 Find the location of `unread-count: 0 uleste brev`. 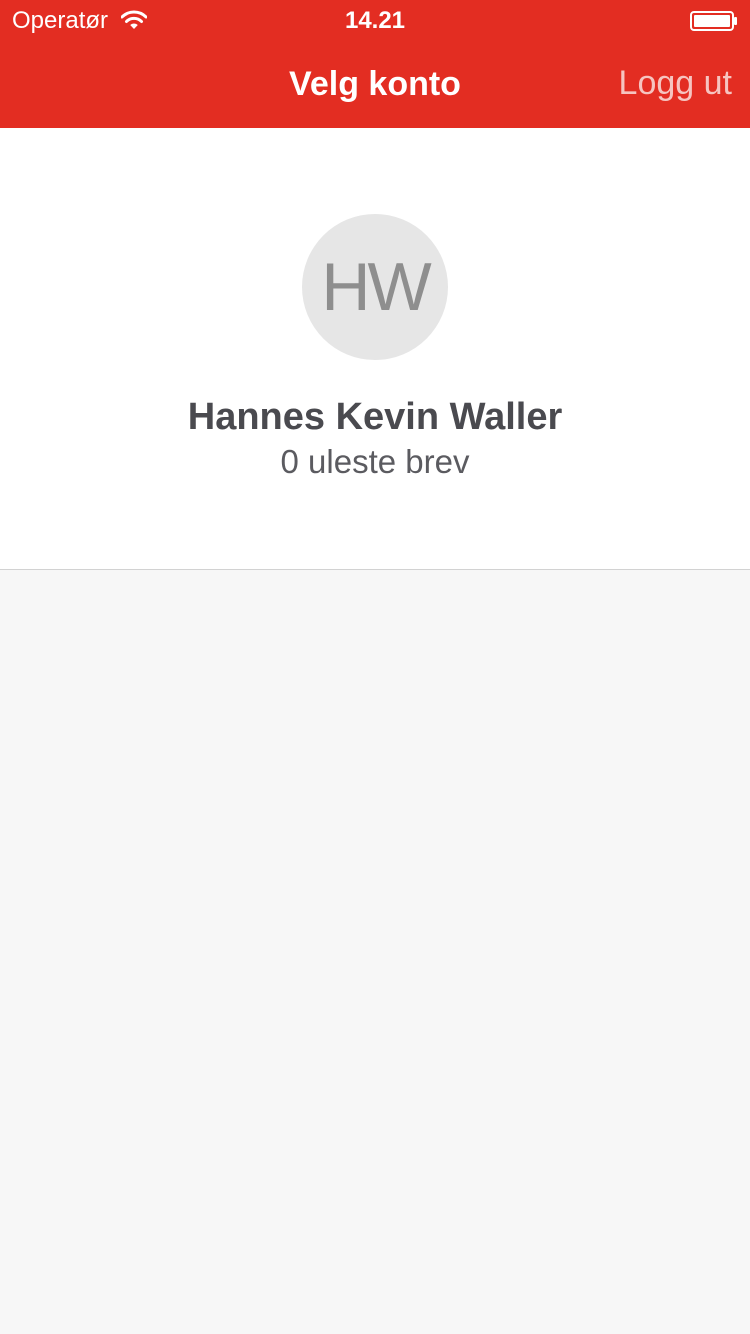

unread-count: 0 uleste brev is located at coordinates (375, 461).